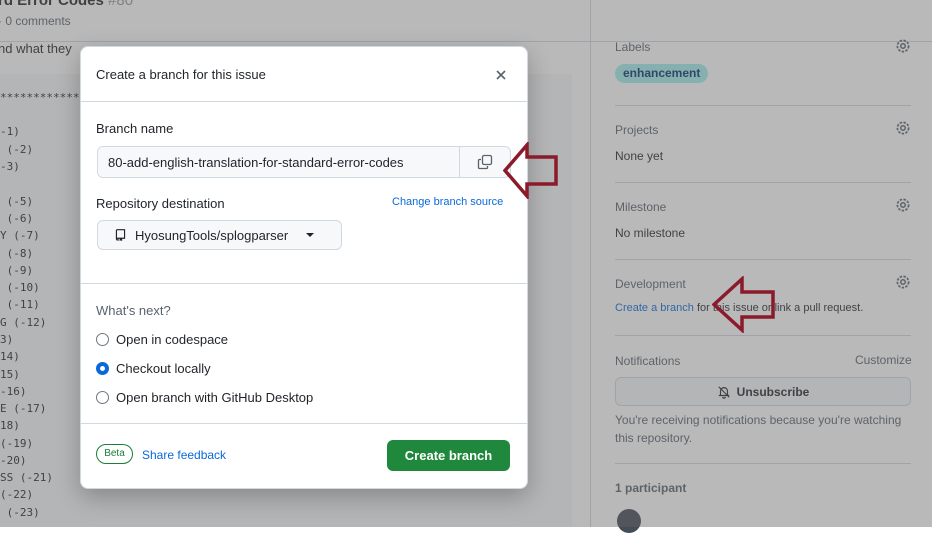 The image size is (932, 533). I want to click on dialog-divider, so click(304, 283).